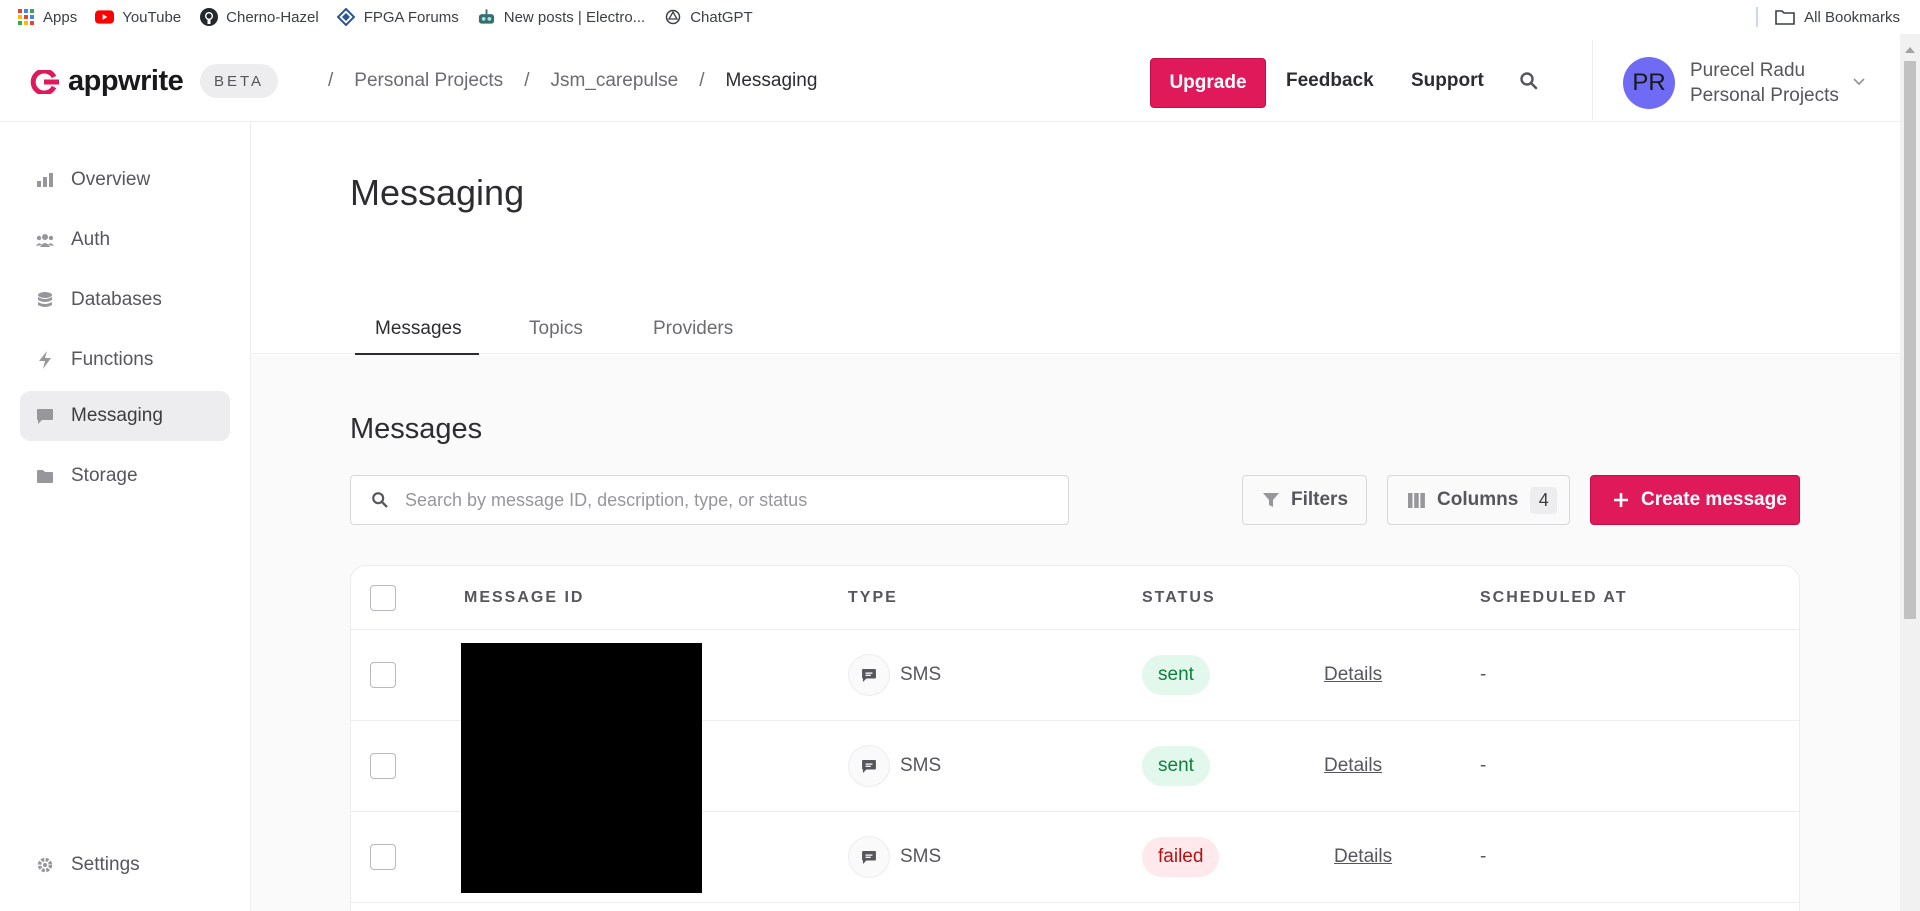 This screenshot has height=911, width=1920. What do you see at coordinates (1330, 81) in the screenshot?
I see `feedback-button: Feedback` at bounding box center [1330, 81].